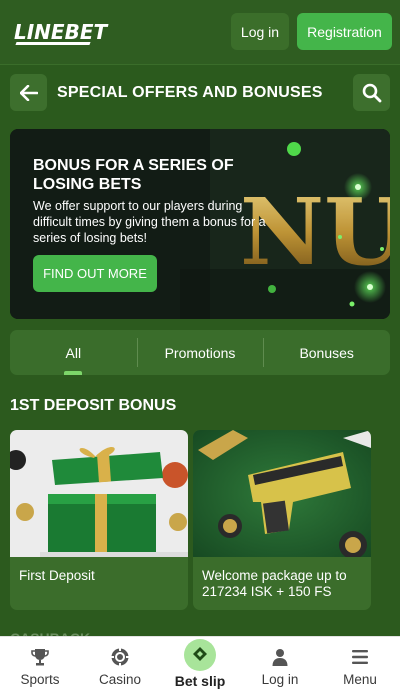 The image size is (400, 700). I want to click on section-heading-deposit: 1ST DEPOSIT BONUS, so click(93, 405).